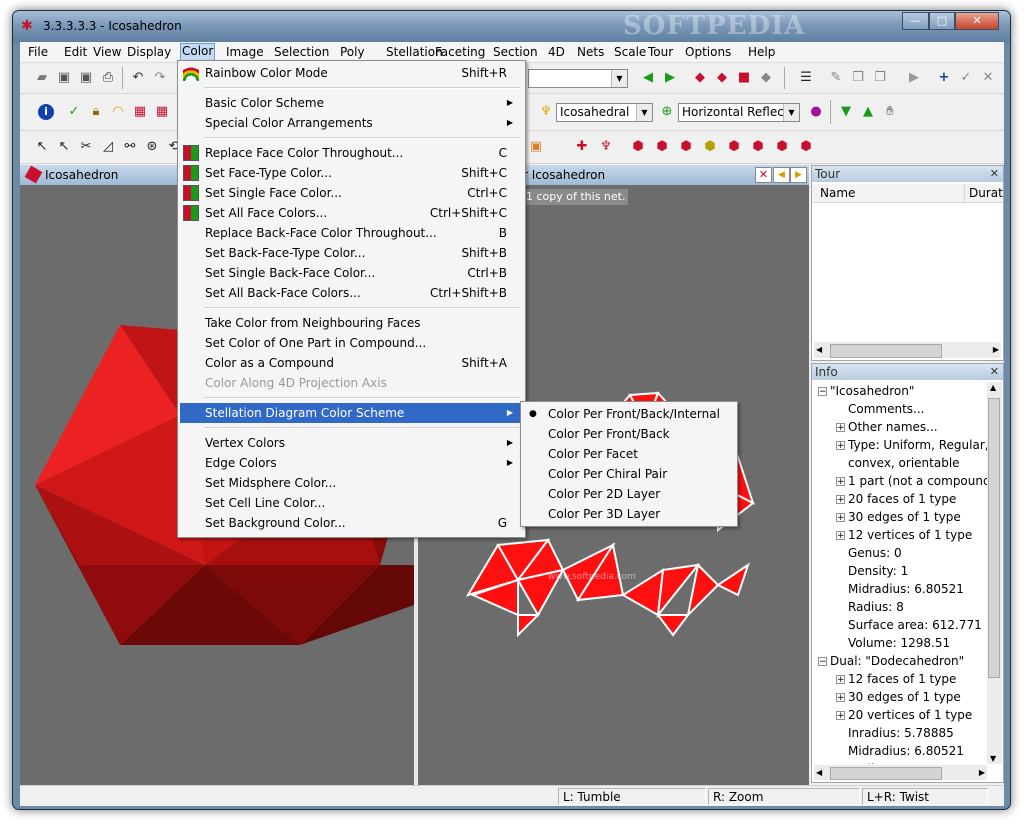 Image resolution: width=1032 pixels, height=832 pixels. I want to click on menu-display: Display, so click(149, 52).